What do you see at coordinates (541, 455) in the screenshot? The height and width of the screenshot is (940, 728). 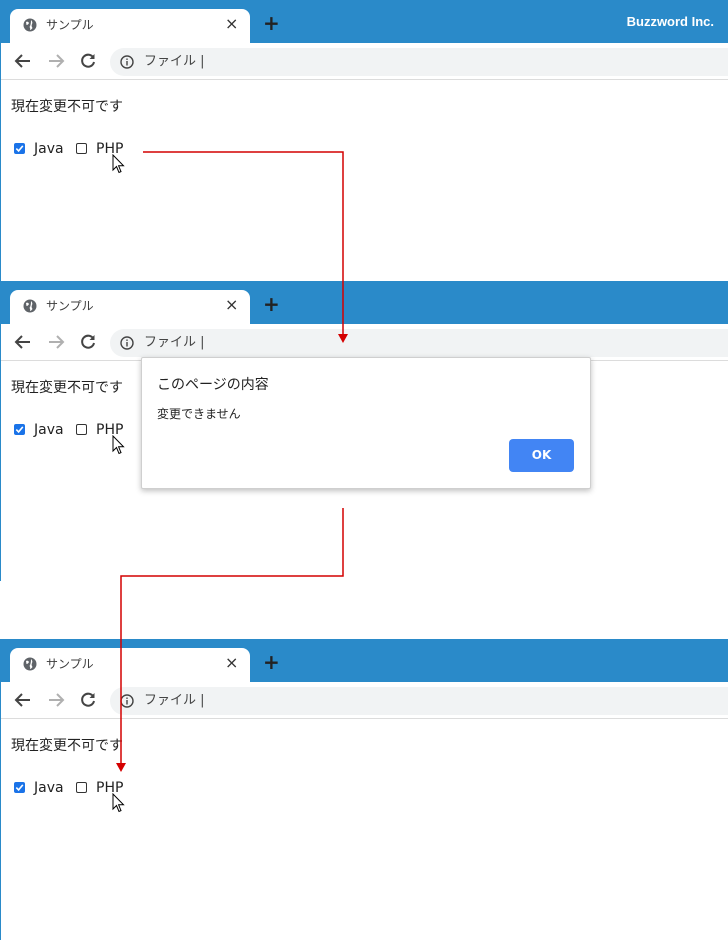 I see `ok-button: OK` at bounding box center [541, 455].